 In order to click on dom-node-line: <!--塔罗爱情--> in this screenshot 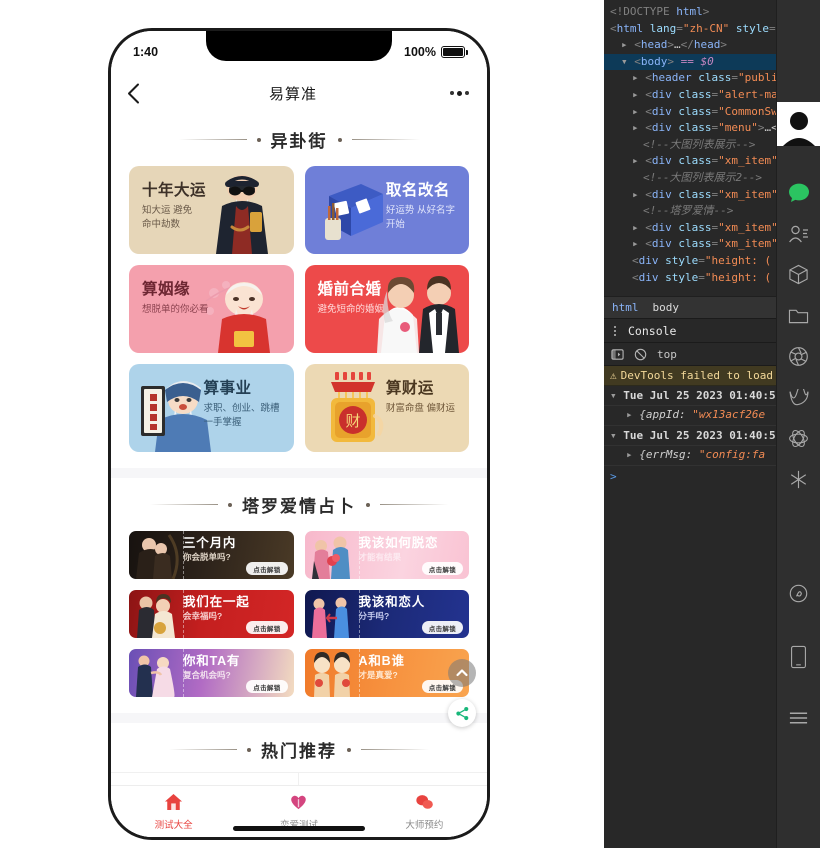, I will do `click(690, 211)`.